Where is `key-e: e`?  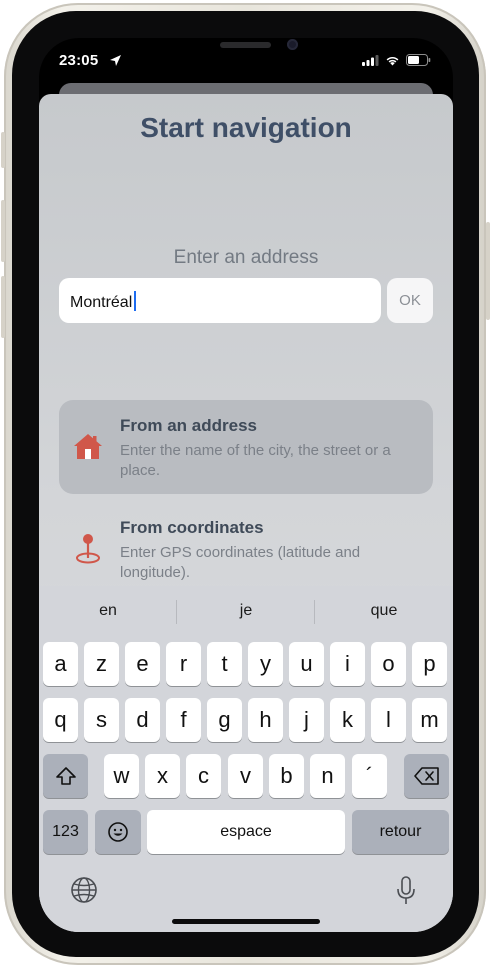
key-e: e is located at coordinates (142, 664).